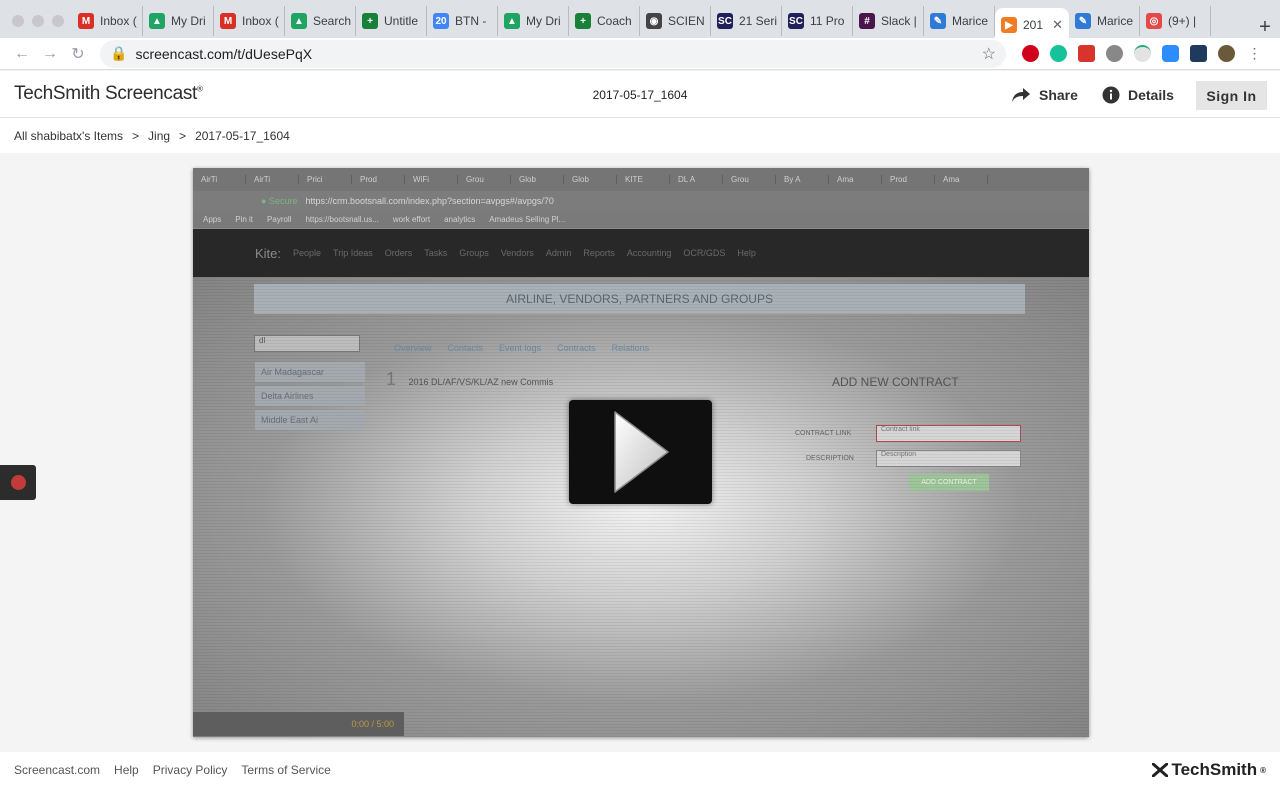  I want to click on video-contract-item: 1 2016 DL/AF/VS/KL/AZ new Commis, so click(469, 379).